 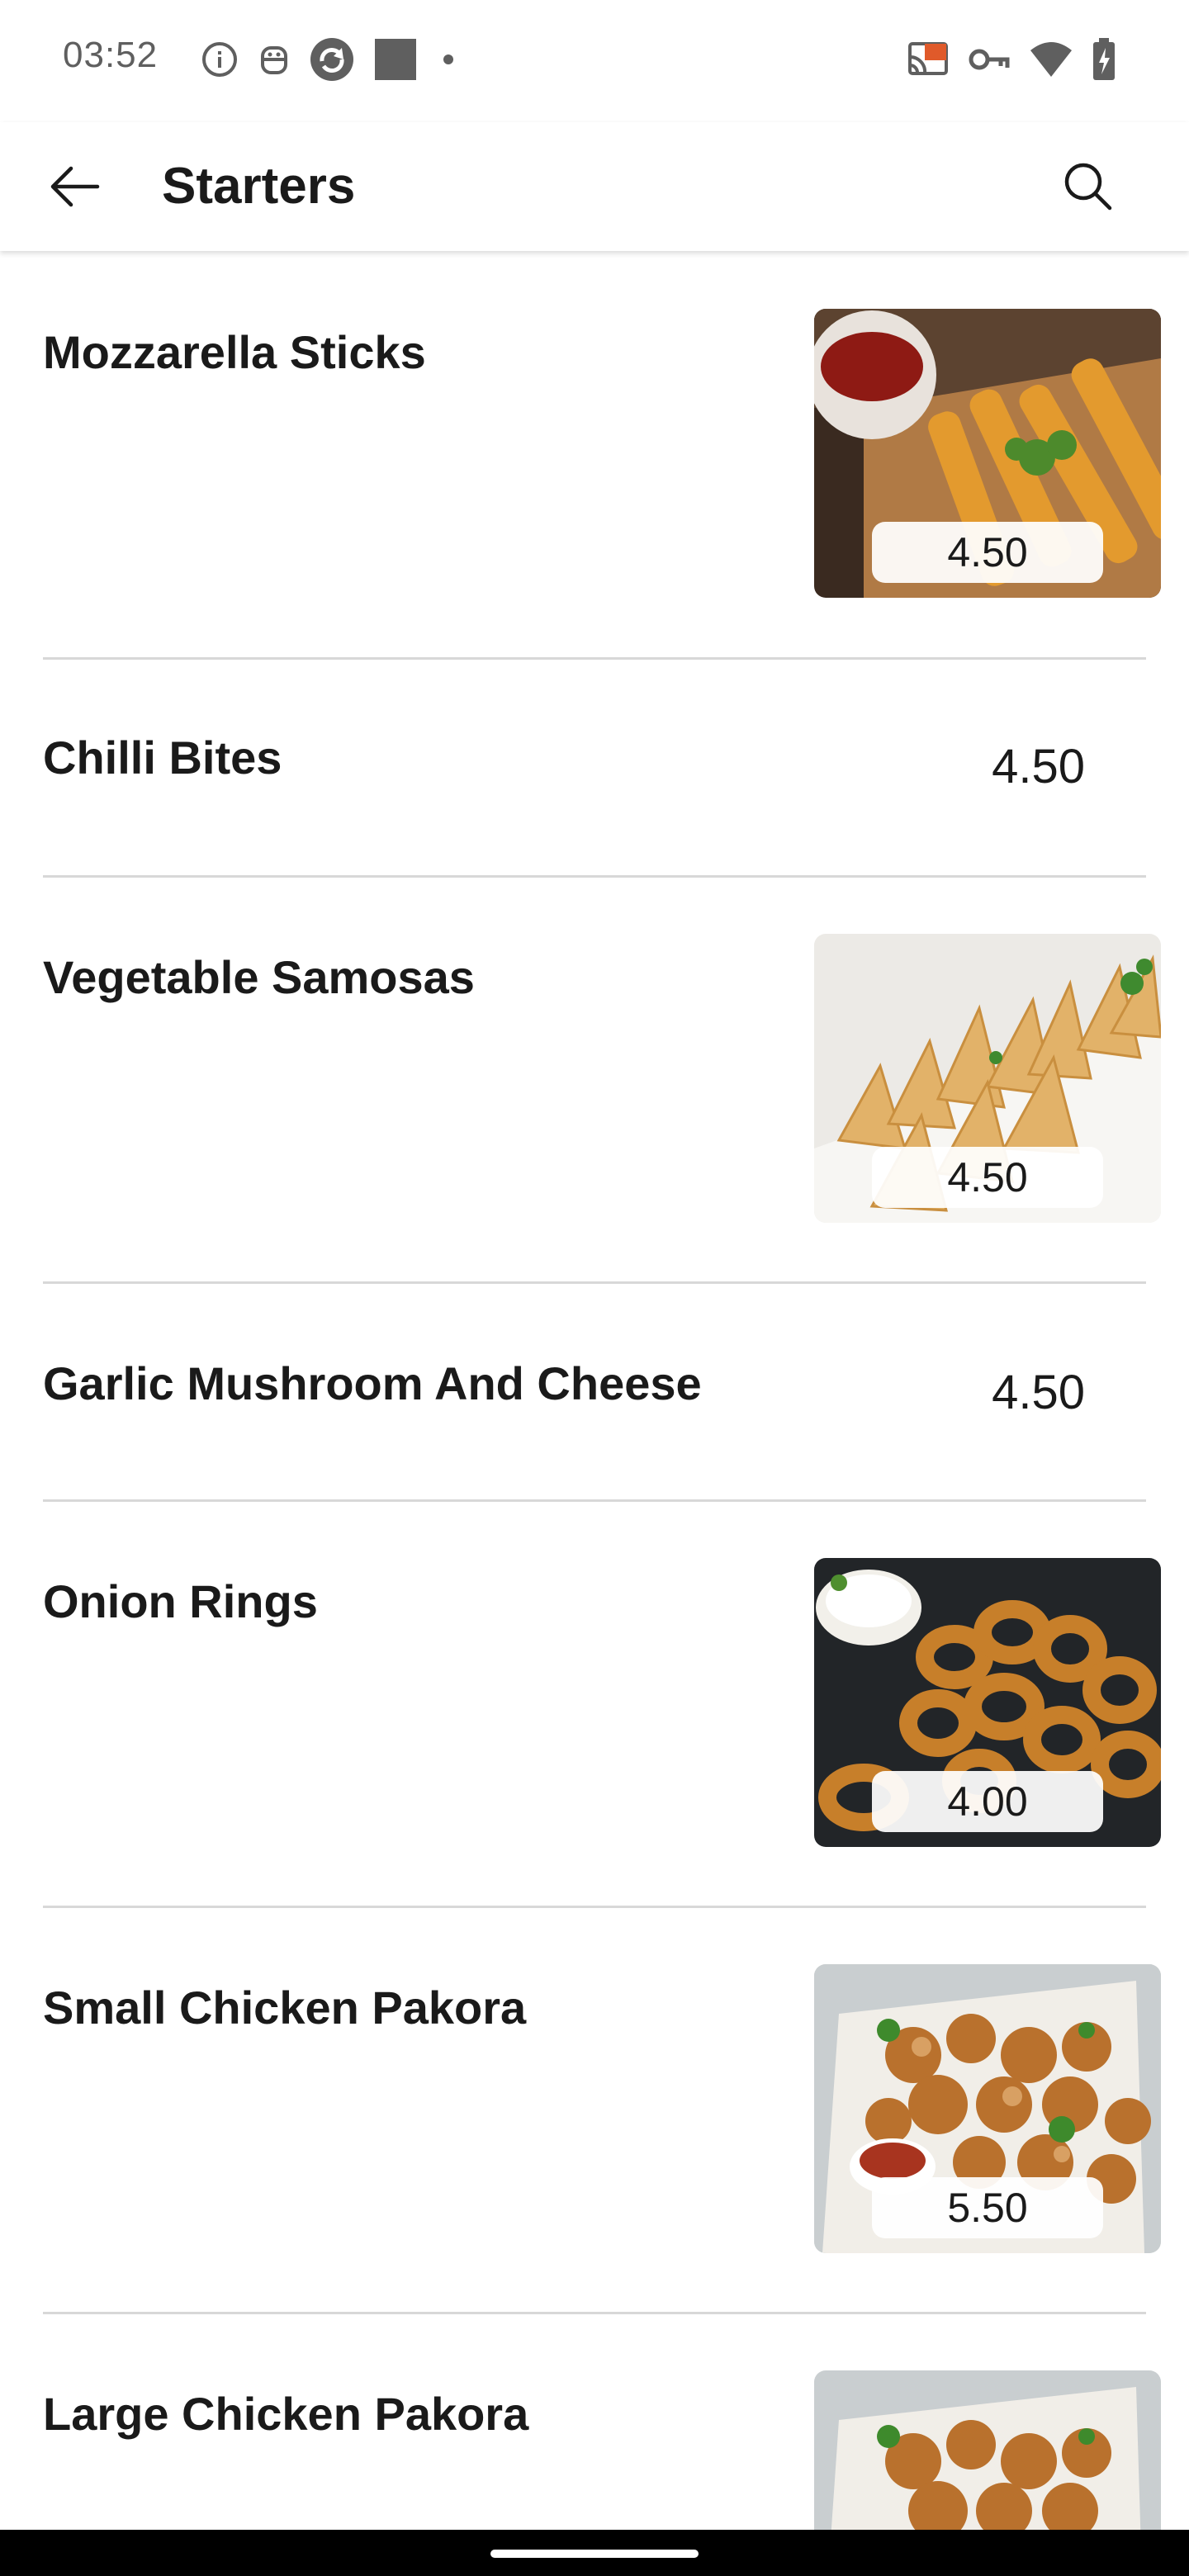 What do you see at coordinates (987, 2108) in the screenshot?
I see `chicken-pakora-photo: 5.50` at bounding box center [987, 2108].